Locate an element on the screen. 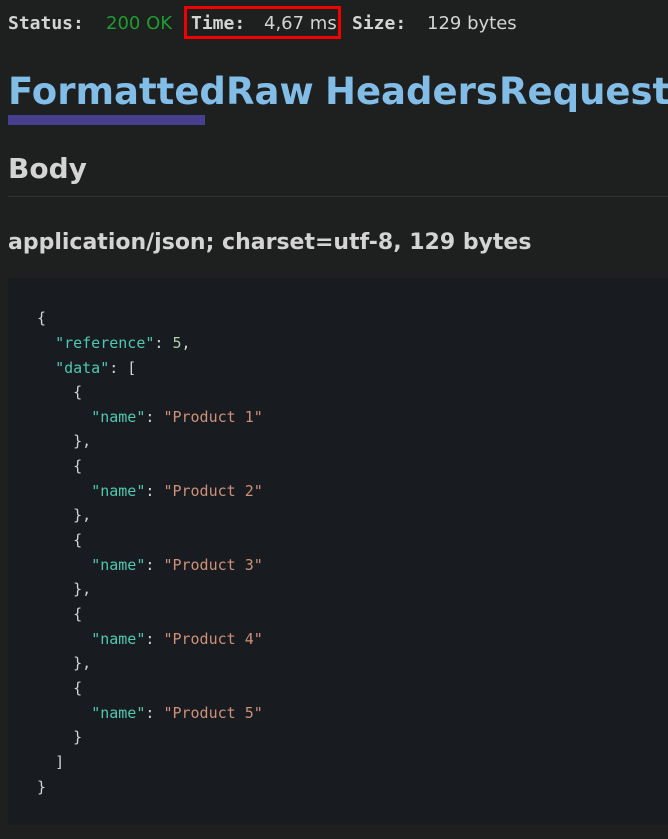 This screenshot has height=839, width=668. code-line: "name": "Product 3" is located at coordinates (177, 565).